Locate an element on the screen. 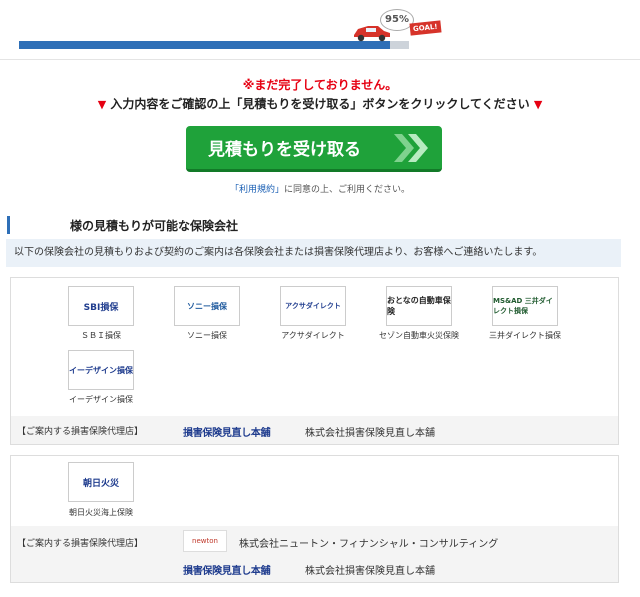 This screenshot has height=597, width=640. goal-flag: GOAL! is located at coordinates (425, 28).